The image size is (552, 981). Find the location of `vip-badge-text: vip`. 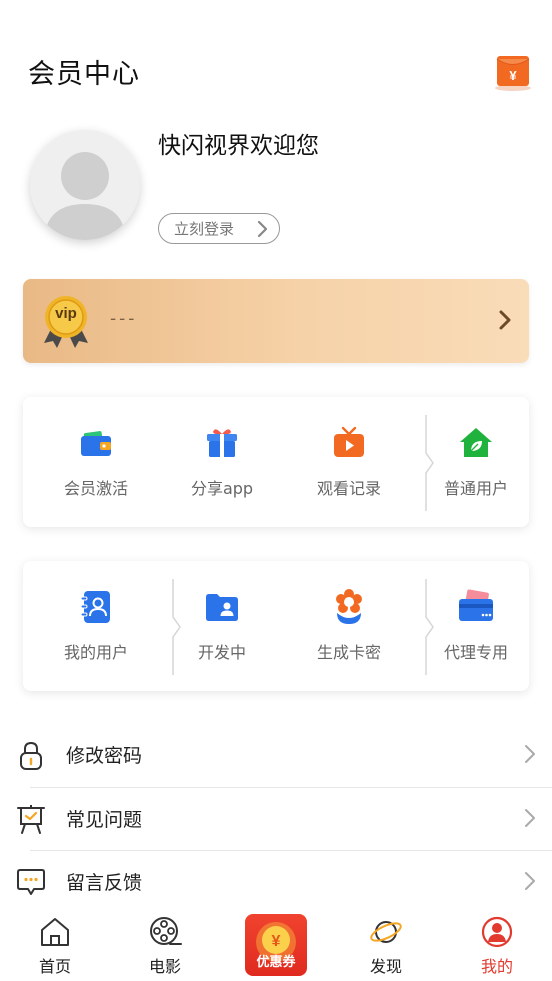

vip-badge-text: vip is located at coordinates (66, 313).